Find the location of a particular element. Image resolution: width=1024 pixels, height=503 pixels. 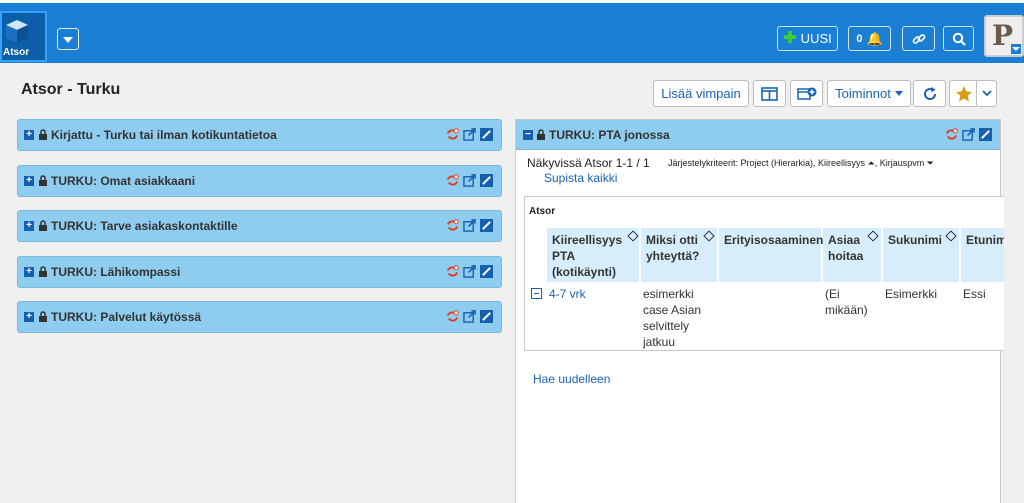

top-bar: Atsor ✚ UUSI 0 🔔 P is located at coordinates (512, 31).